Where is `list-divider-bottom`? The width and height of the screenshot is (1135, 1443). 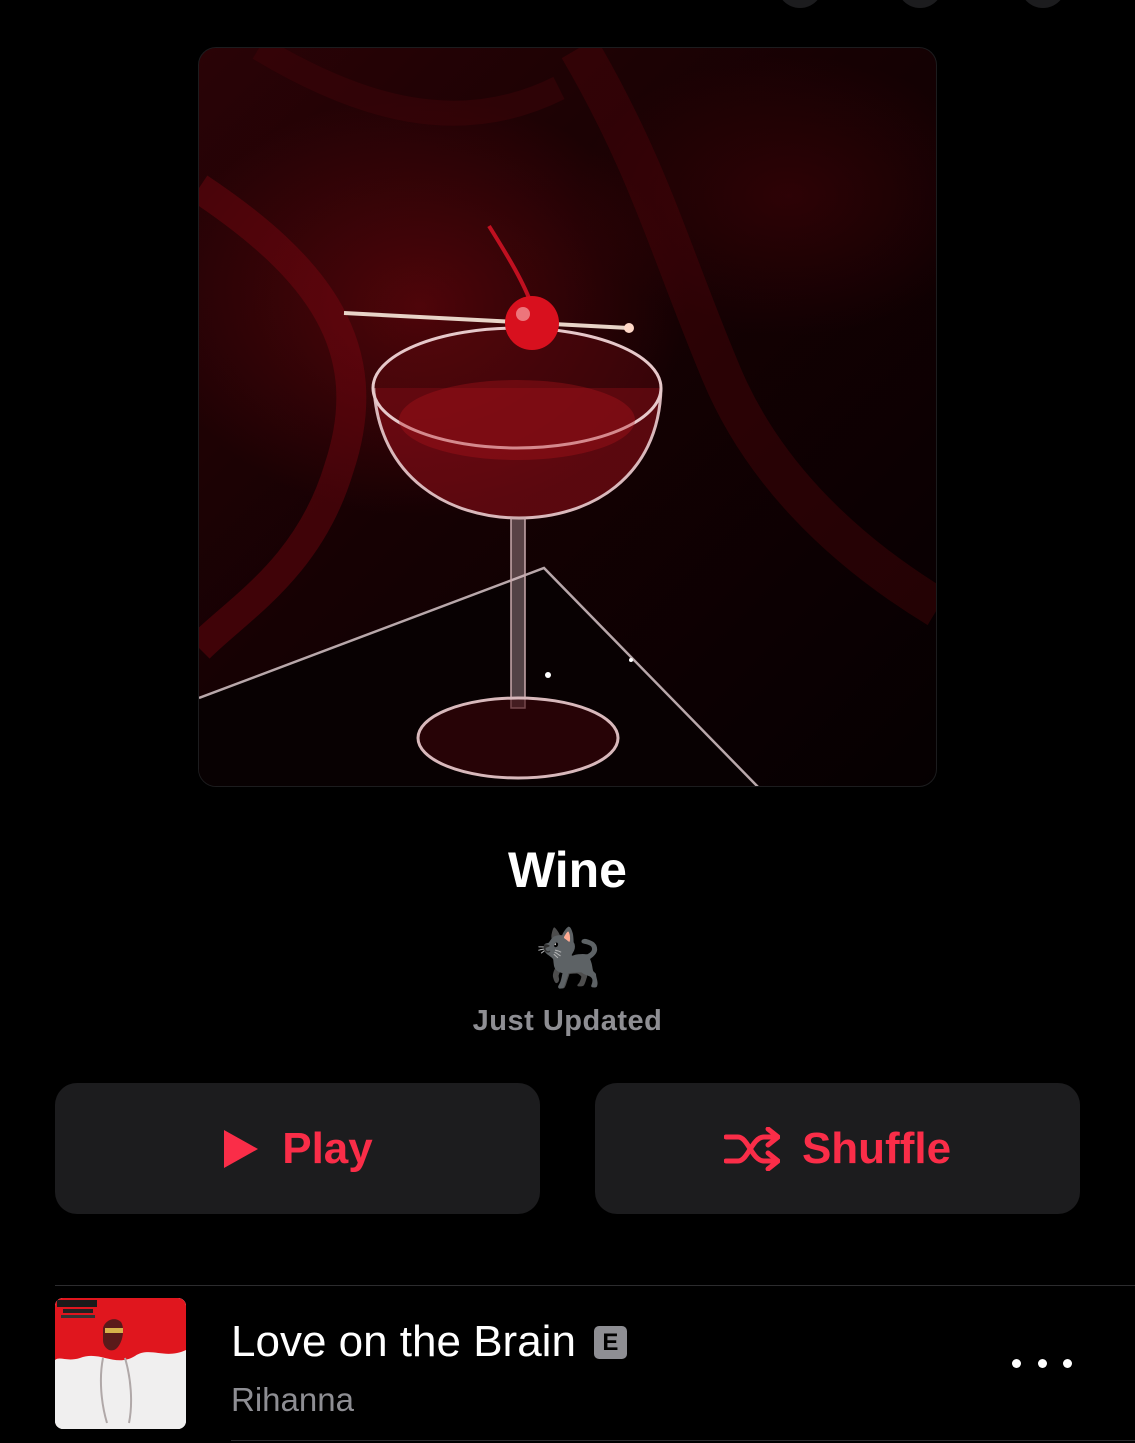
list-divider-bottom is located at coordinates (683, 1440).